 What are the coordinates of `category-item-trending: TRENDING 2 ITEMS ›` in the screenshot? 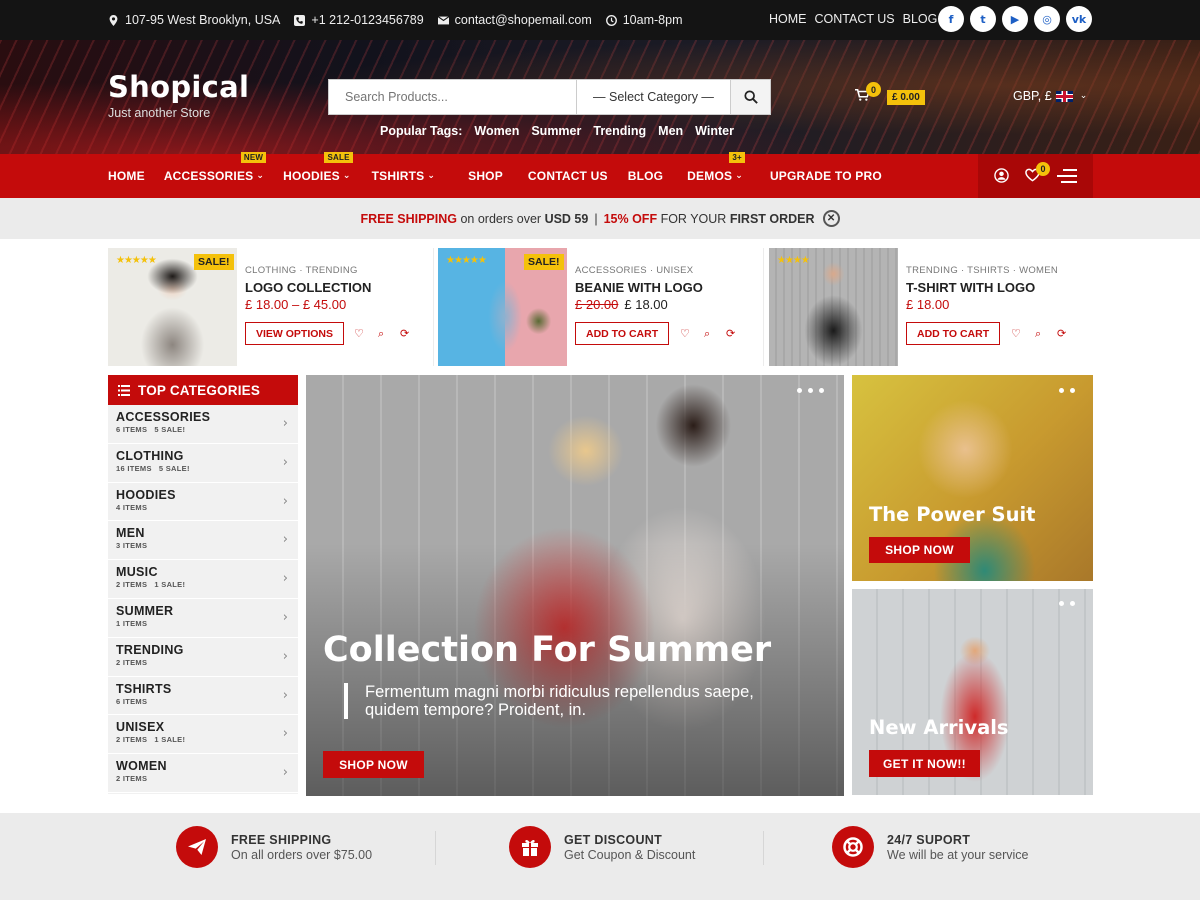 It's located at (203, 657).